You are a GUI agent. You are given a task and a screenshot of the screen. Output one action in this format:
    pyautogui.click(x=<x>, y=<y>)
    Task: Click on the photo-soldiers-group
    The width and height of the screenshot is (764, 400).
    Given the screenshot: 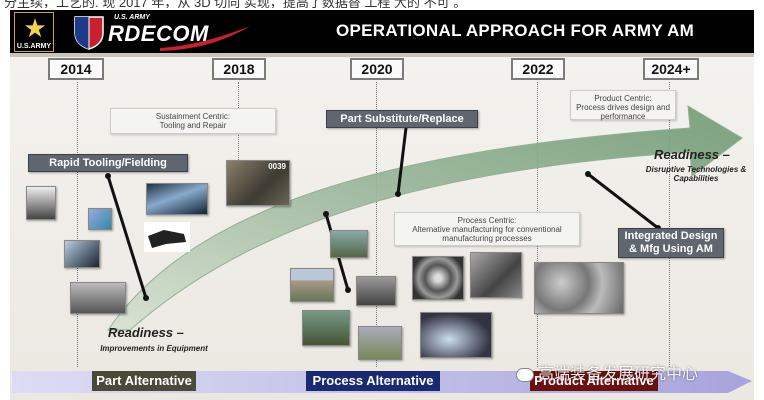 What is the action you would take?
    pyautogui.click(x=349, y=244)
    